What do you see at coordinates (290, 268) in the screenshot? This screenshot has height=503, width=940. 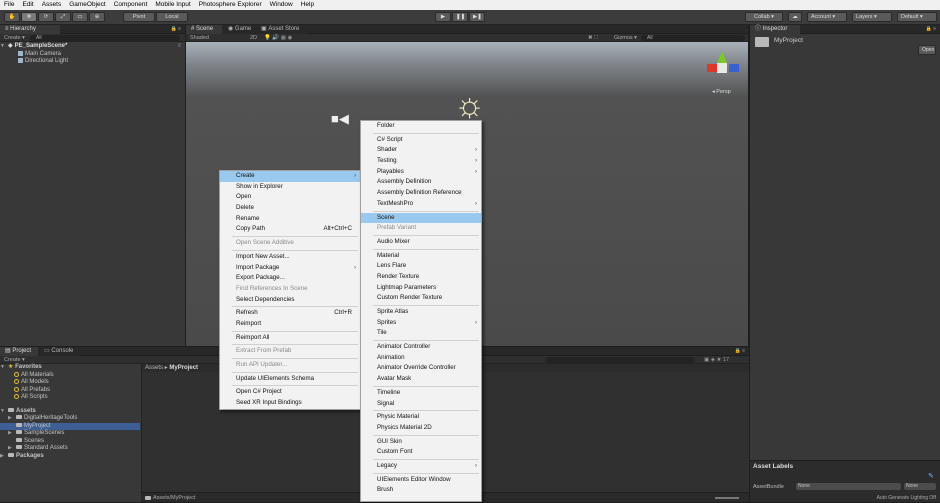 I see `ctx-item-import-package: Import Package ›` at bounding box center [290, 268].